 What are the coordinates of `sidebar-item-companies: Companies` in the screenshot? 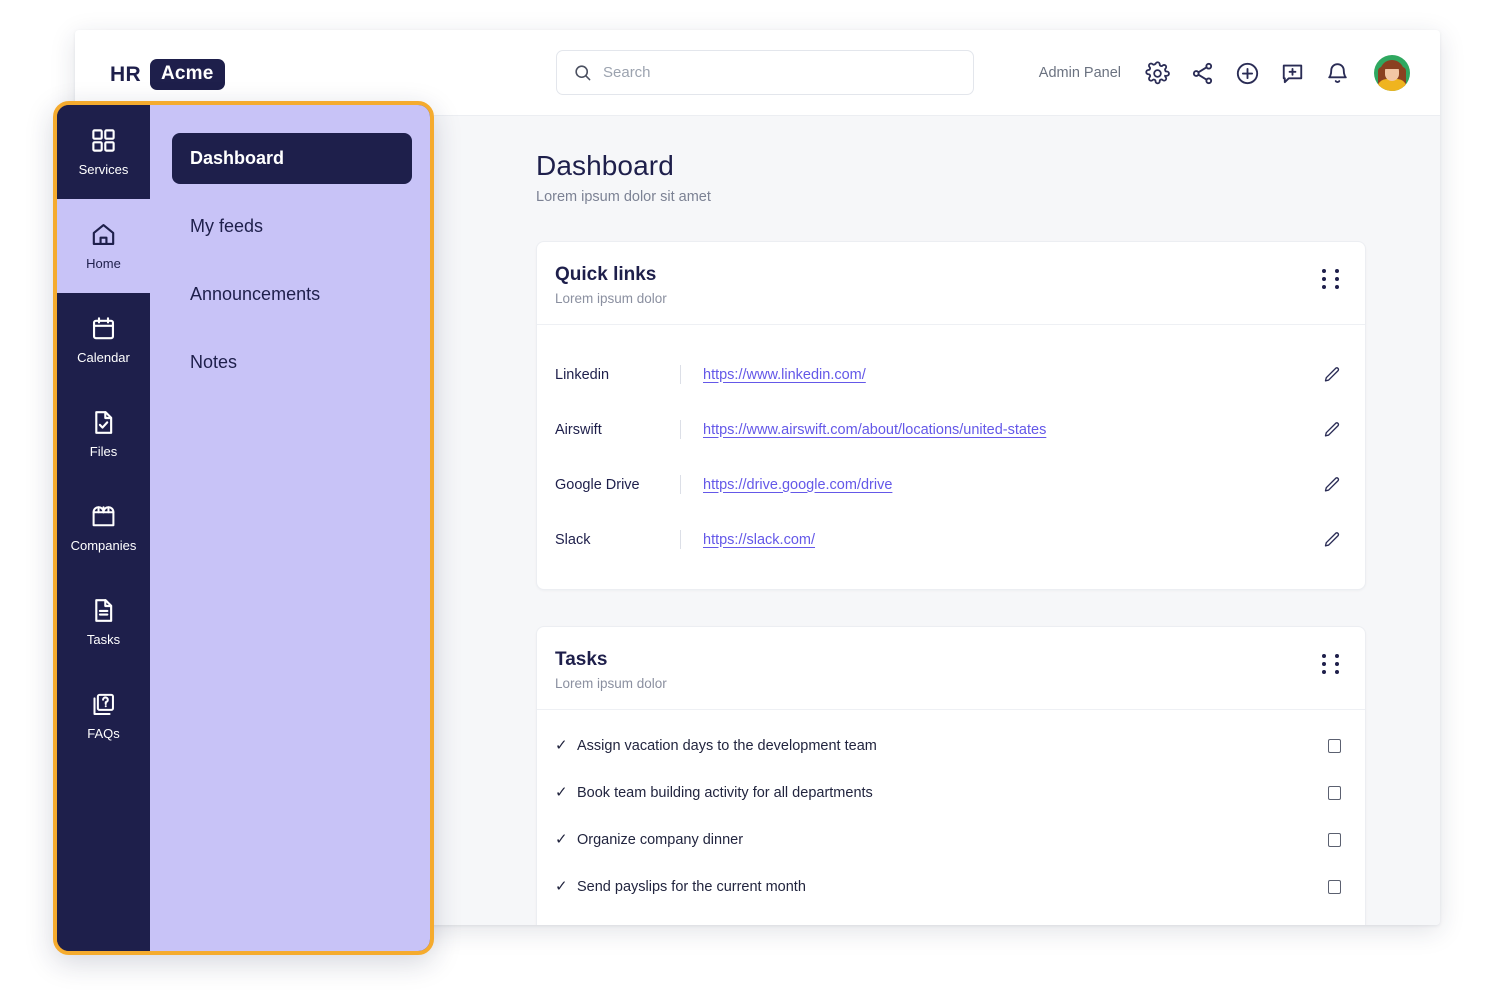 It's located at (103, 528).